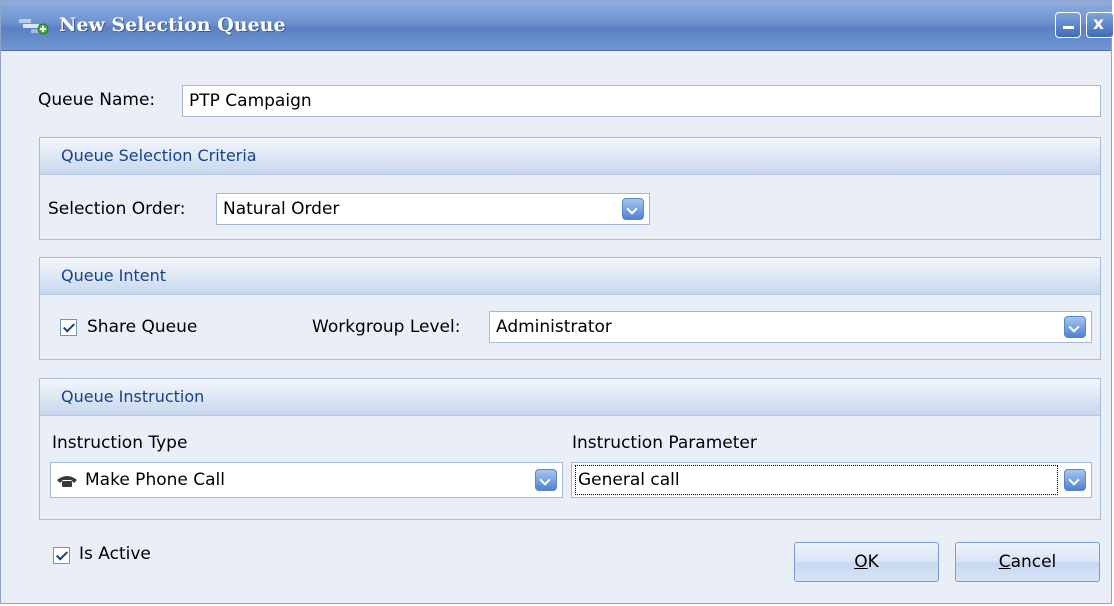 The height and width of the screenshot is (606, 1114). I want to click on selection-order-label: Selection Order:, so click(117, 209).